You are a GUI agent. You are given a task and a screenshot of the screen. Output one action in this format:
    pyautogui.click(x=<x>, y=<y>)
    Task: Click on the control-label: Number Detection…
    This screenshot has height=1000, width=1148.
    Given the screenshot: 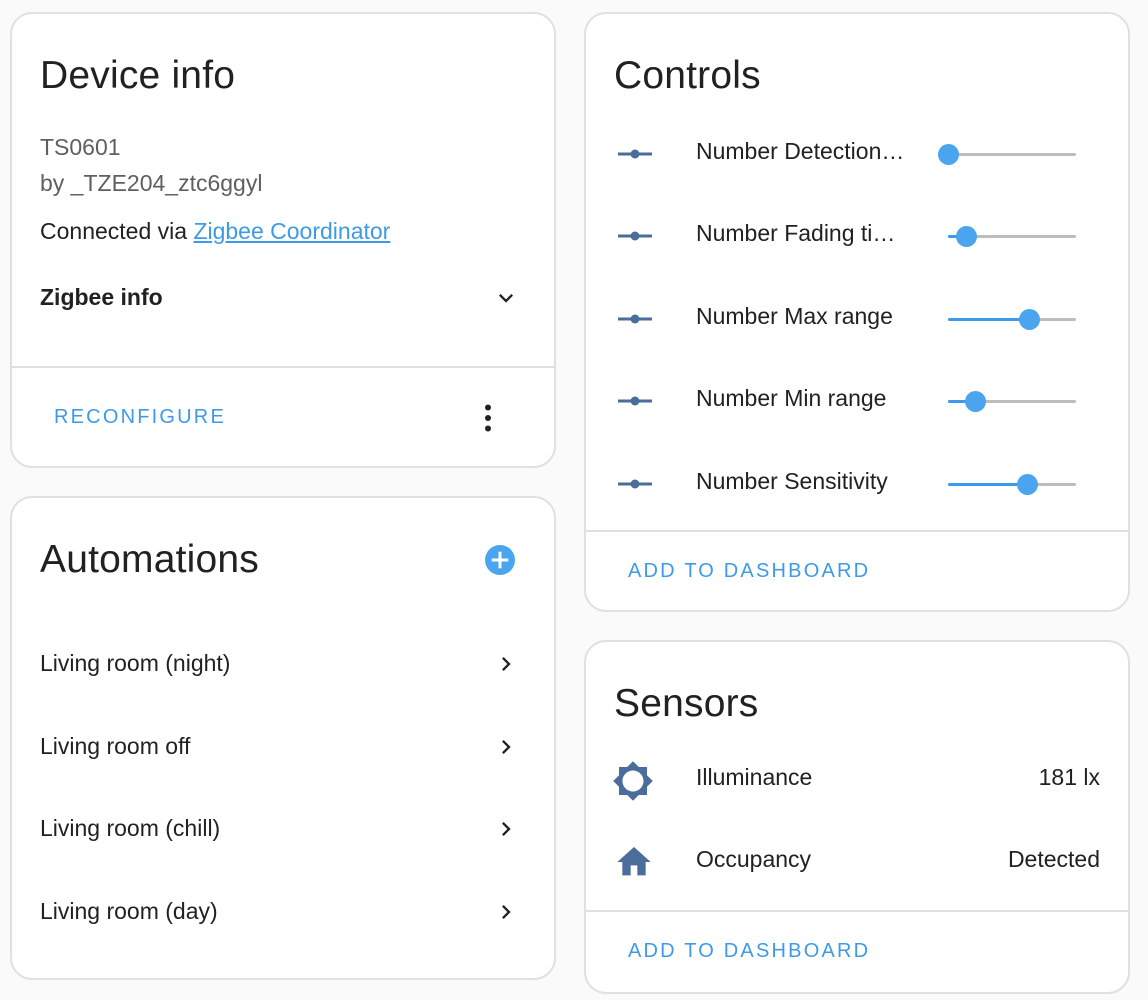 What is the action you would take?
    pyautogui.click(x=800, y=151)
    